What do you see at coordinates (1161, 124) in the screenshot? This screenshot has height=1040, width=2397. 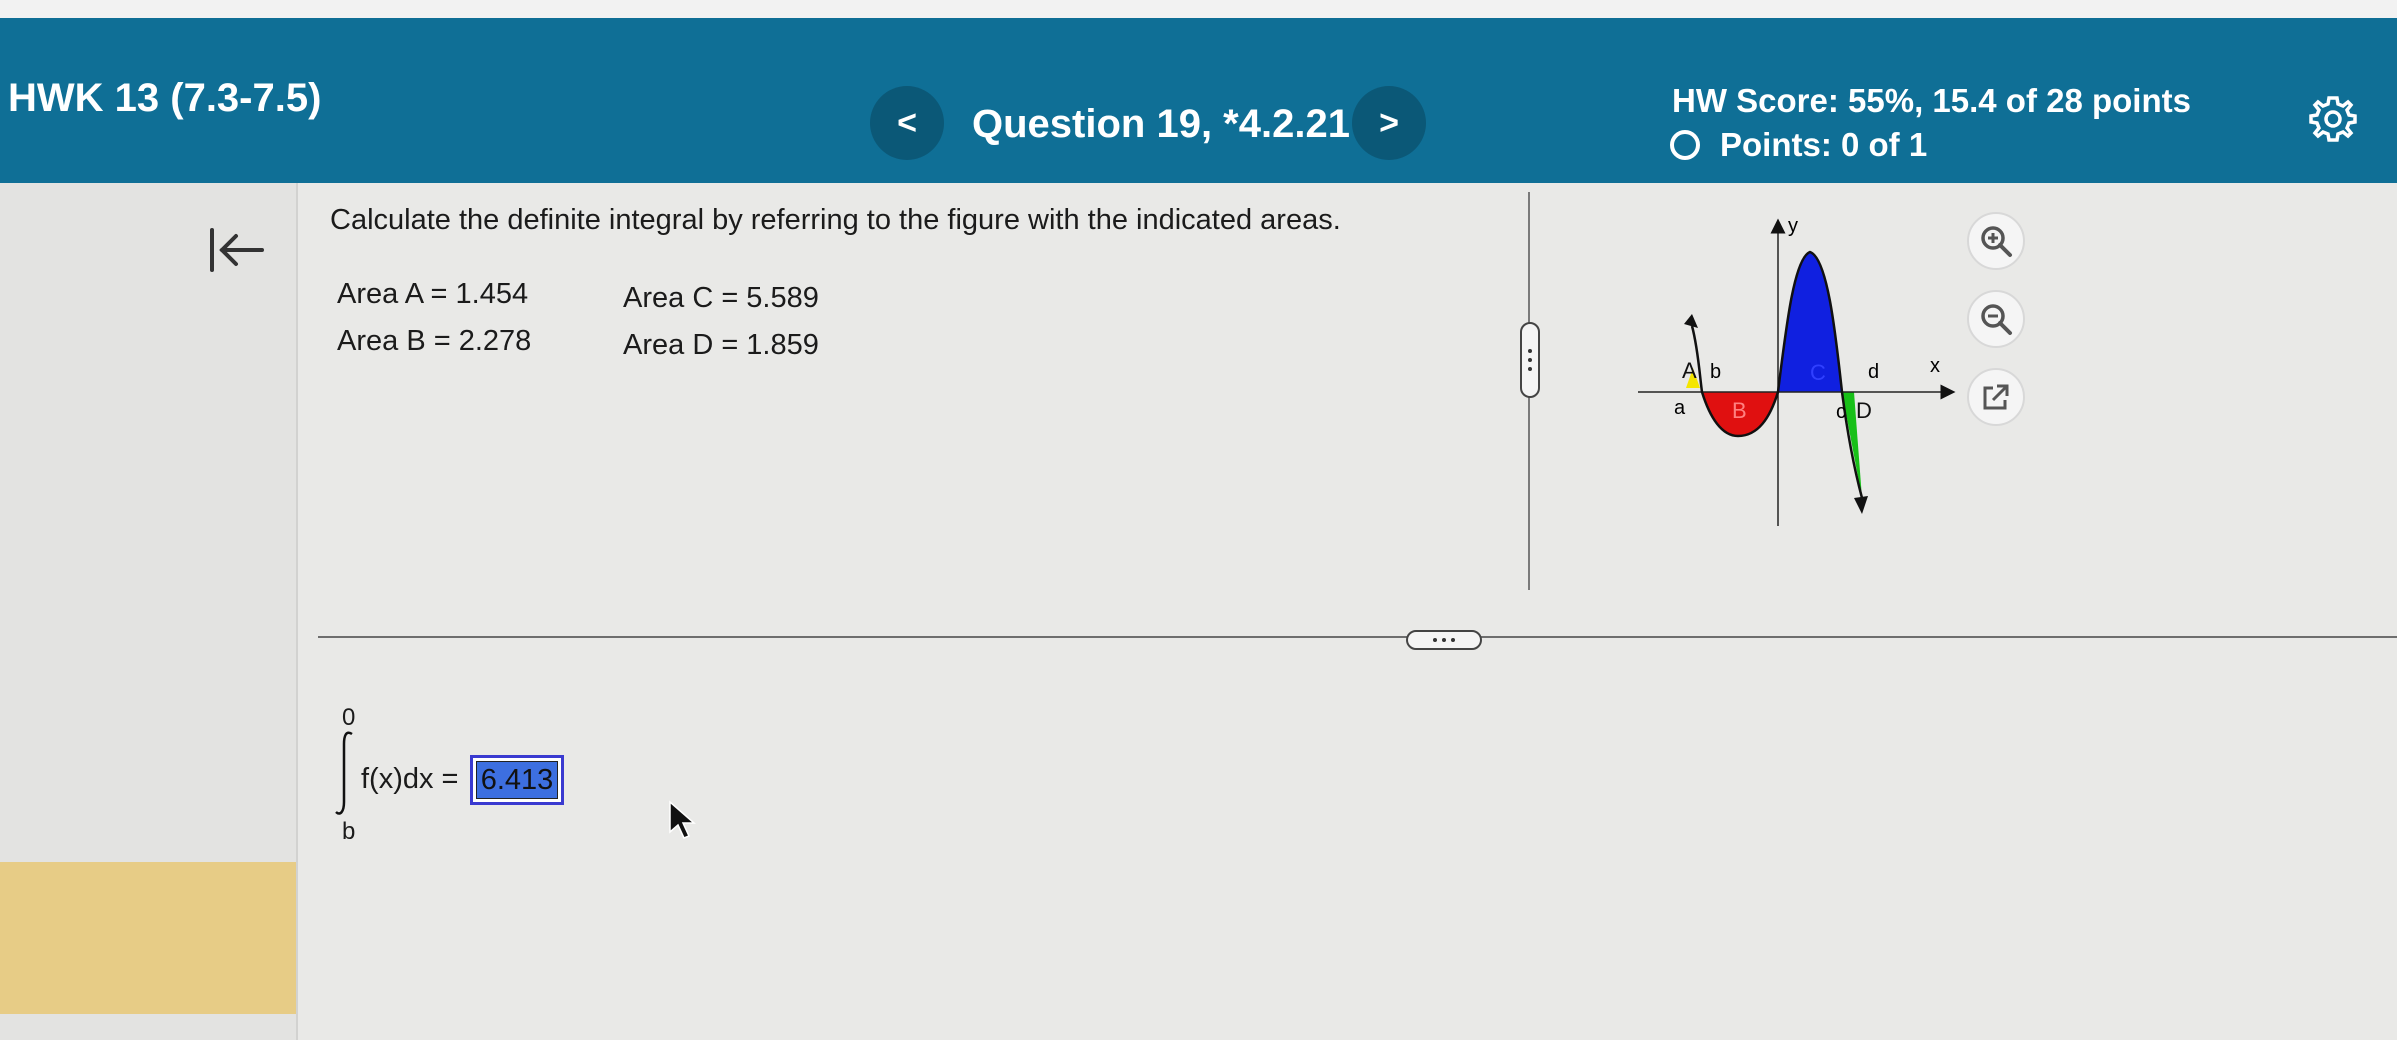 I see `question-title: Question 19, *4.2.21` at bounding box center [1161, 124].